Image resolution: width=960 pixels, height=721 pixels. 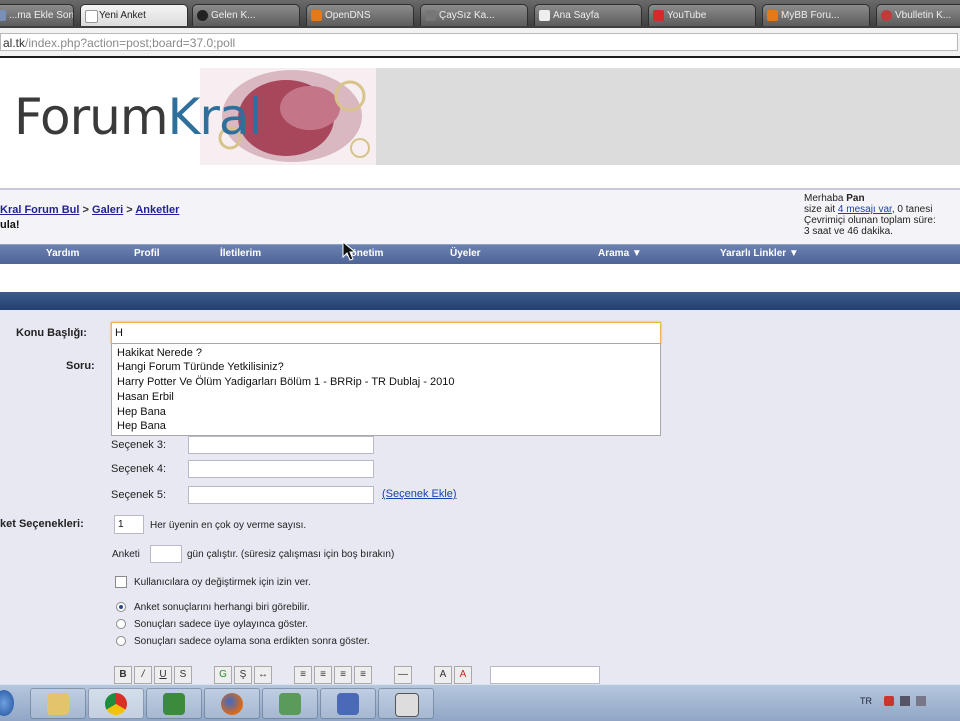 I want to click on volume-icon, so click(x=921, y=701).